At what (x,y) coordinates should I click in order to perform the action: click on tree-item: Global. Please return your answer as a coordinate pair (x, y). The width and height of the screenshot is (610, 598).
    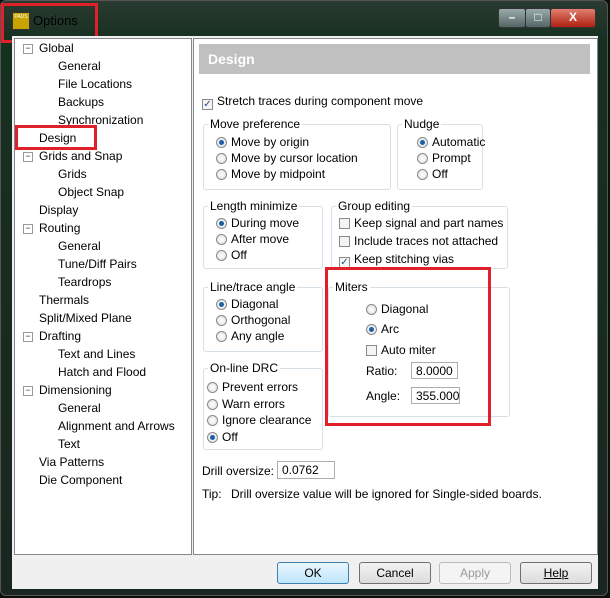
    Looking at the image, I should click on (56, 48).